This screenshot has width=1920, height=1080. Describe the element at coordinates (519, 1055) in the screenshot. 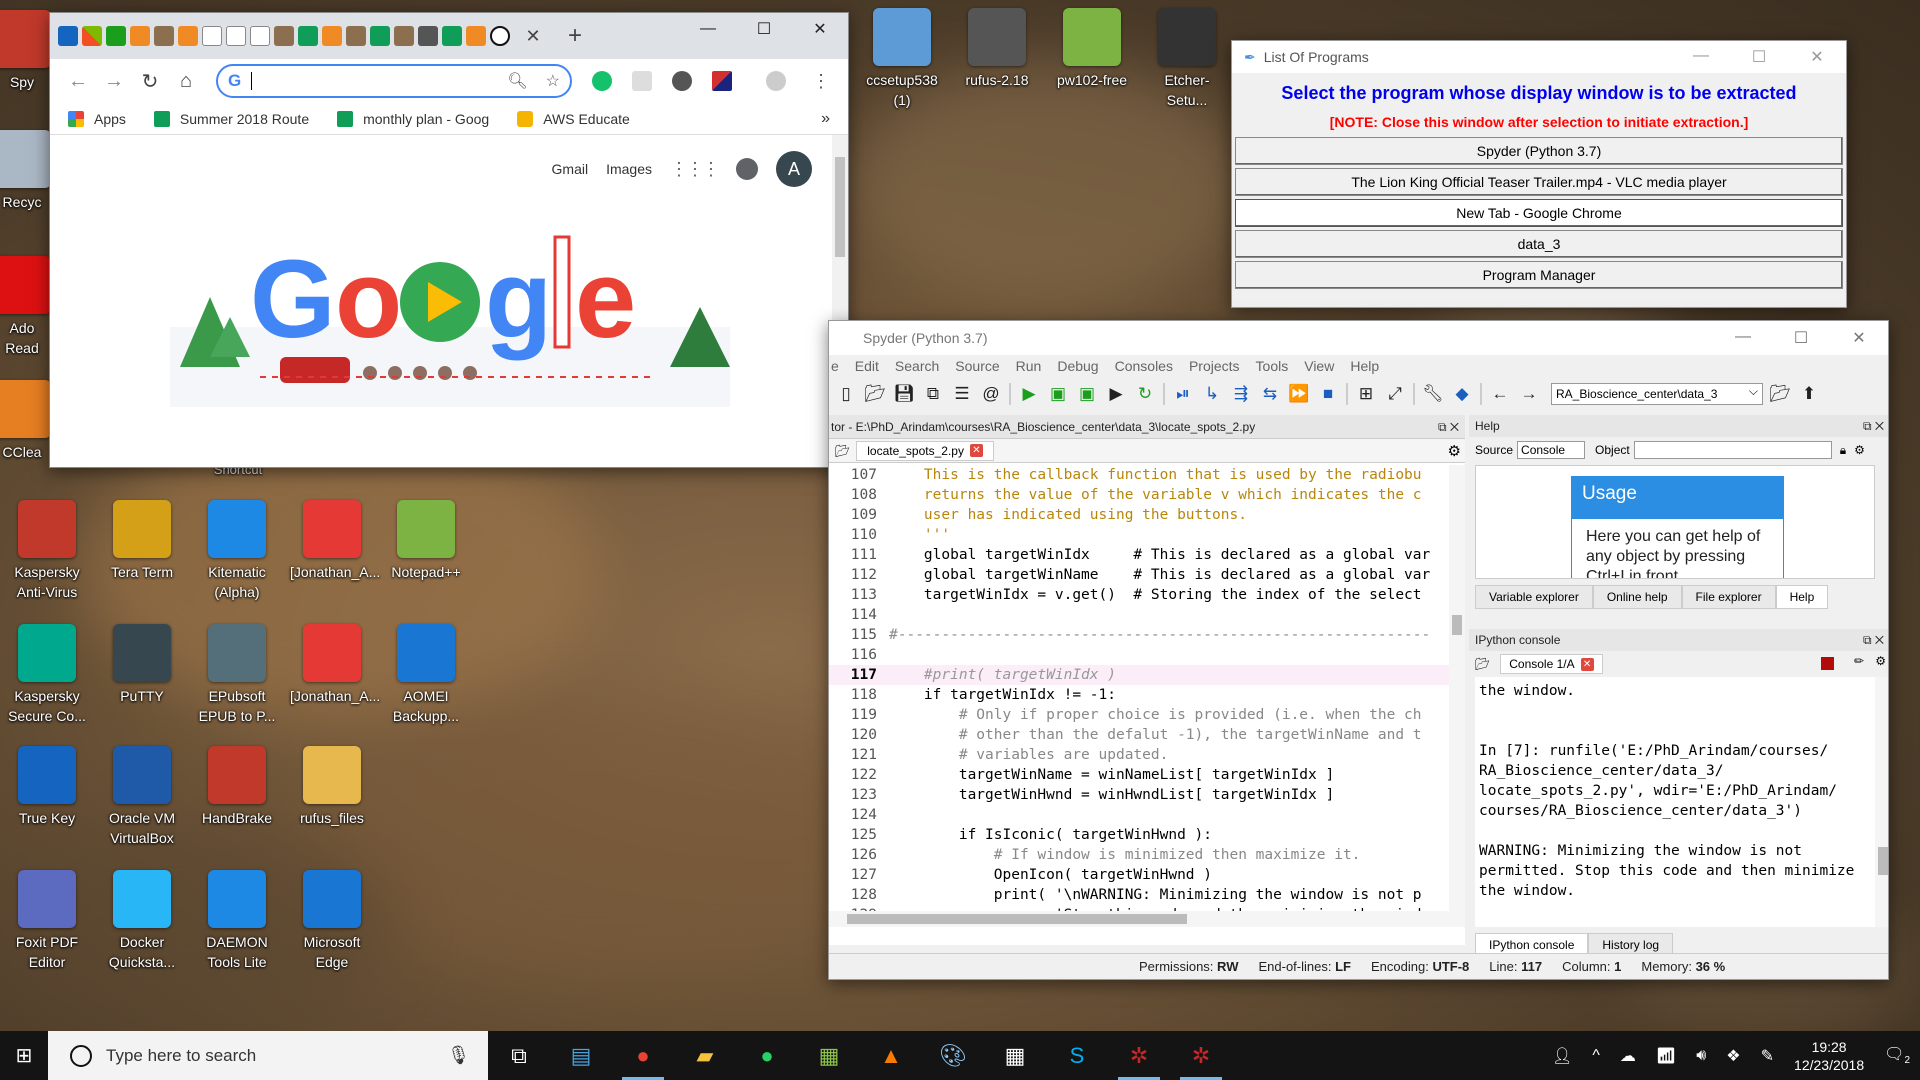

I see `task-view-icon: ⧉` at that location.